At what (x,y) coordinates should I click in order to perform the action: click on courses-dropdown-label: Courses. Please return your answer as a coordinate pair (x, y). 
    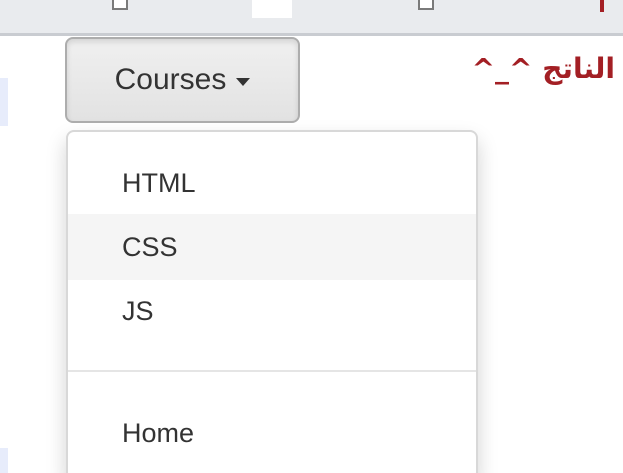
    Looking at the image, I should click on (170, 79).